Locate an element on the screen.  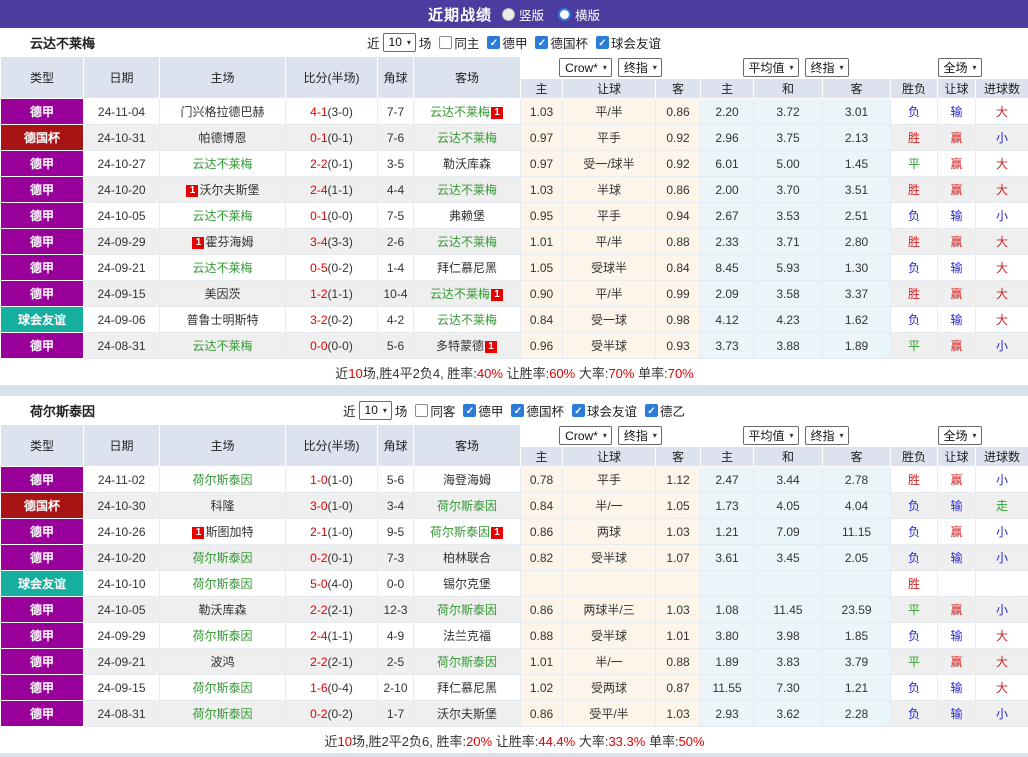
league-type-cell: 德甲 is located at coordinates (42, 242).